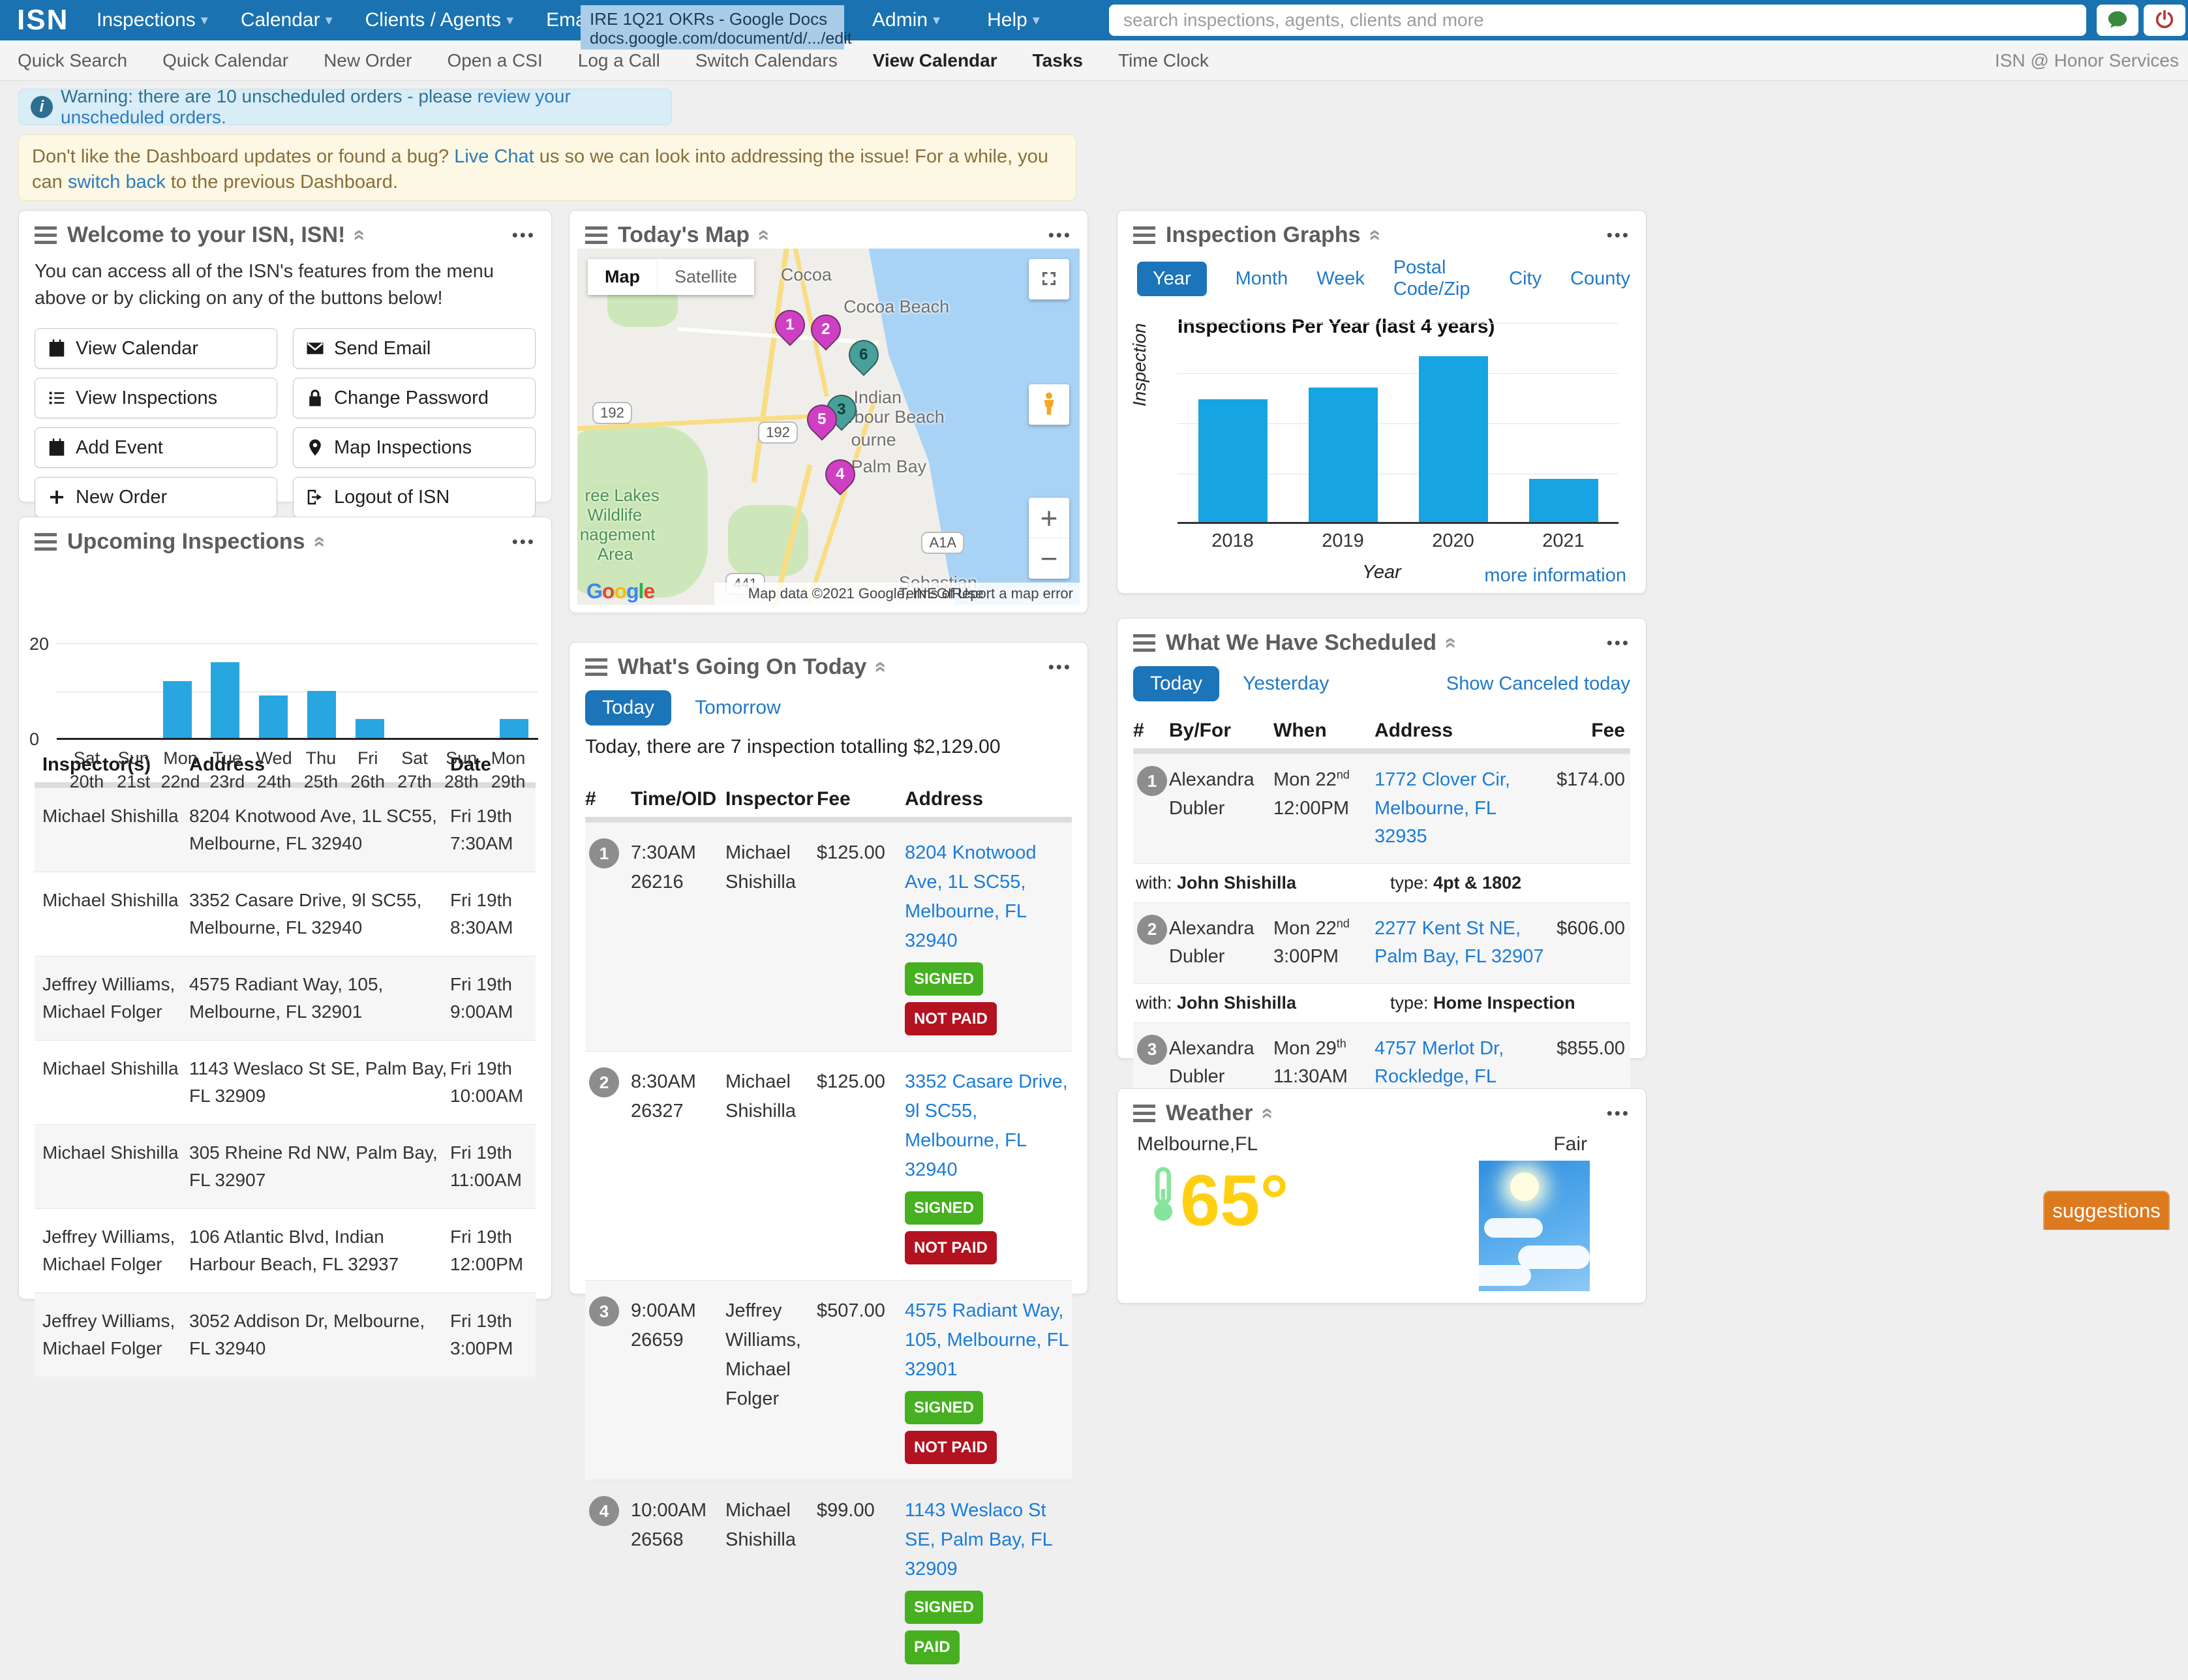 The image size is (2188, 1680). What do you see at coordinates (1049, 404) in the screenshot?
I see `pegman-streetview-control` at bounding box center [1049, 404].